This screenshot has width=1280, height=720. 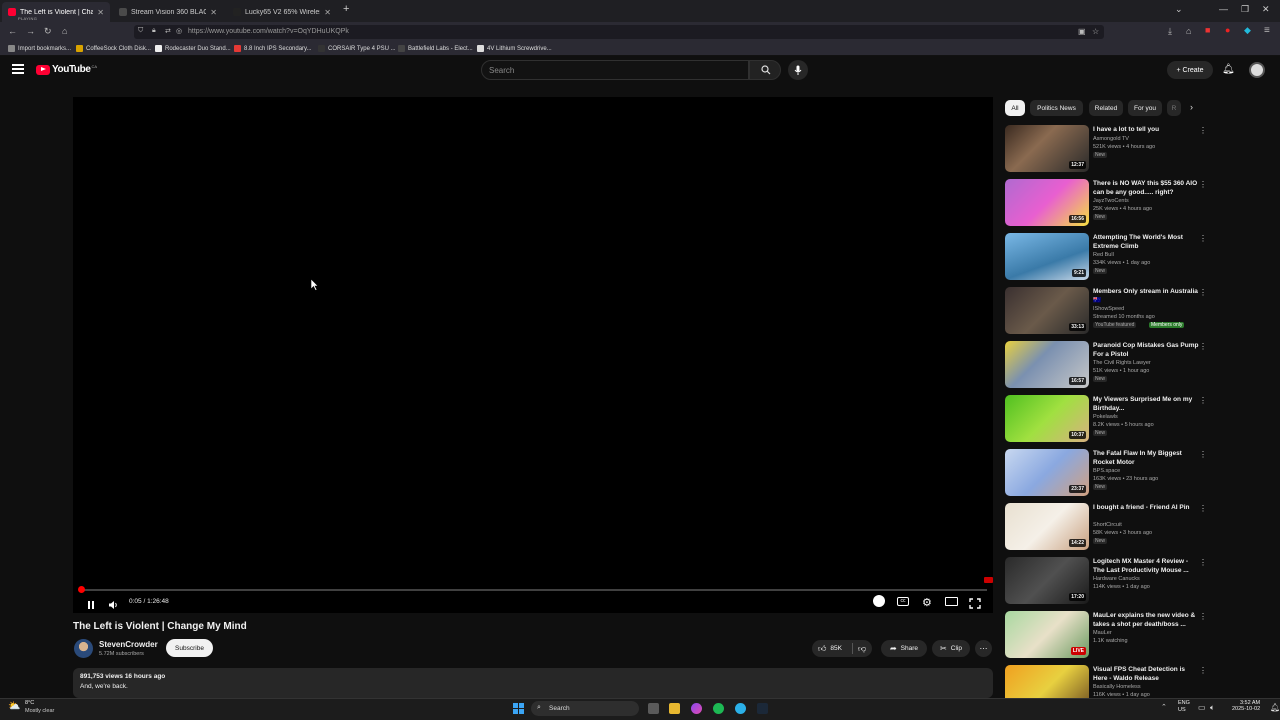 I want to click on recommendation-channel: Hardware Canucks, so click(x=1116, y=579).